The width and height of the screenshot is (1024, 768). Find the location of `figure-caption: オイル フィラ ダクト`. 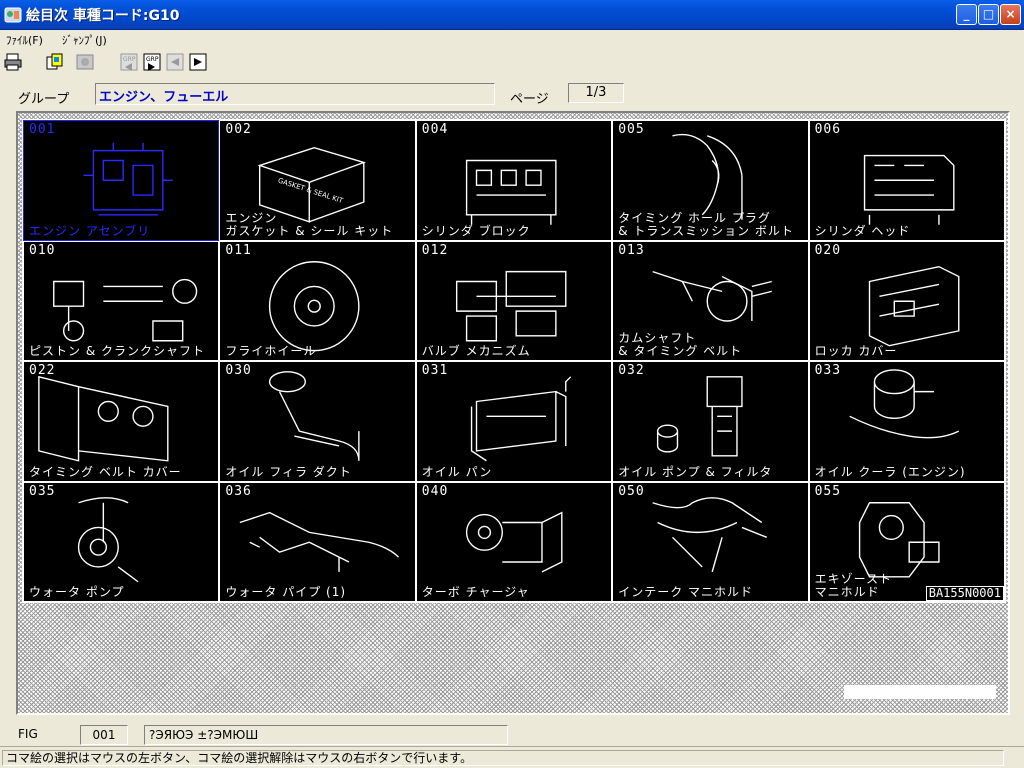

figure-caption: オイル フィラ ダクト is located at coordinates (288, 471).